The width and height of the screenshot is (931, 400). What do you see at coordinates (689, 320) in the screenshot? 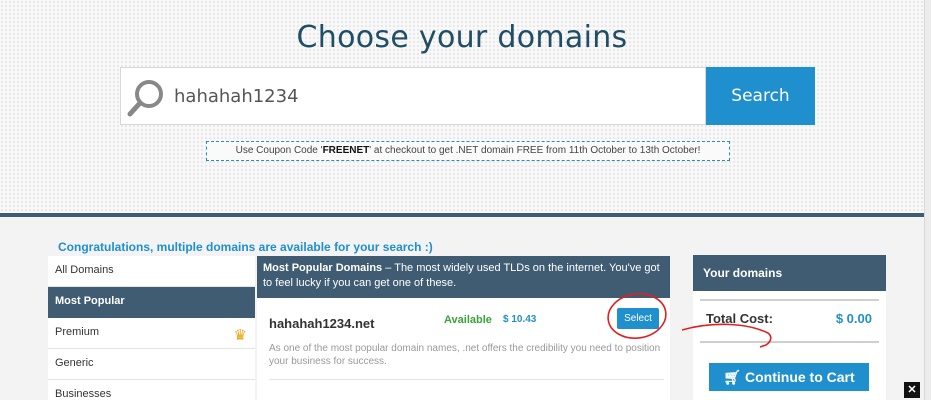
I see `annotation-overlay` at bounding box center [689, 320].